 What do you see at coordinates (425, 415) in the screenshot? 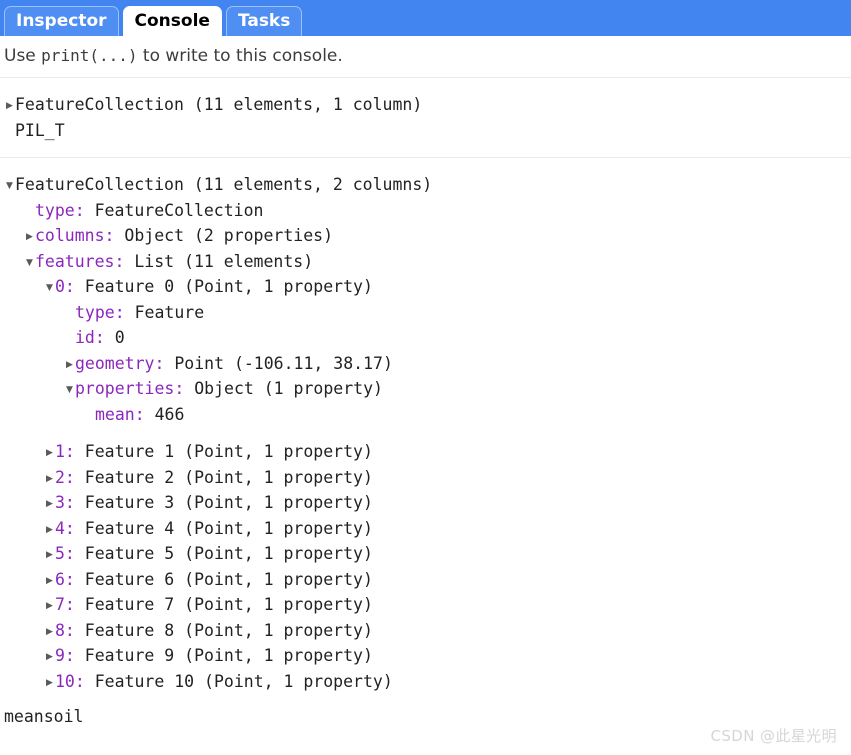
I see `tree-line: ▶mean: 466` at bounding box center [425, 415].